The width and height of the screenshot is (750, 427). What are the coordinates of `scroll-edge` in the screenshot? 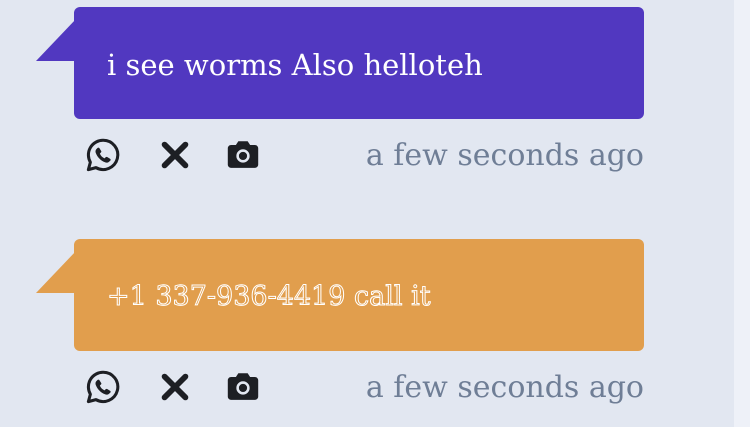 It's located at (742, 213).